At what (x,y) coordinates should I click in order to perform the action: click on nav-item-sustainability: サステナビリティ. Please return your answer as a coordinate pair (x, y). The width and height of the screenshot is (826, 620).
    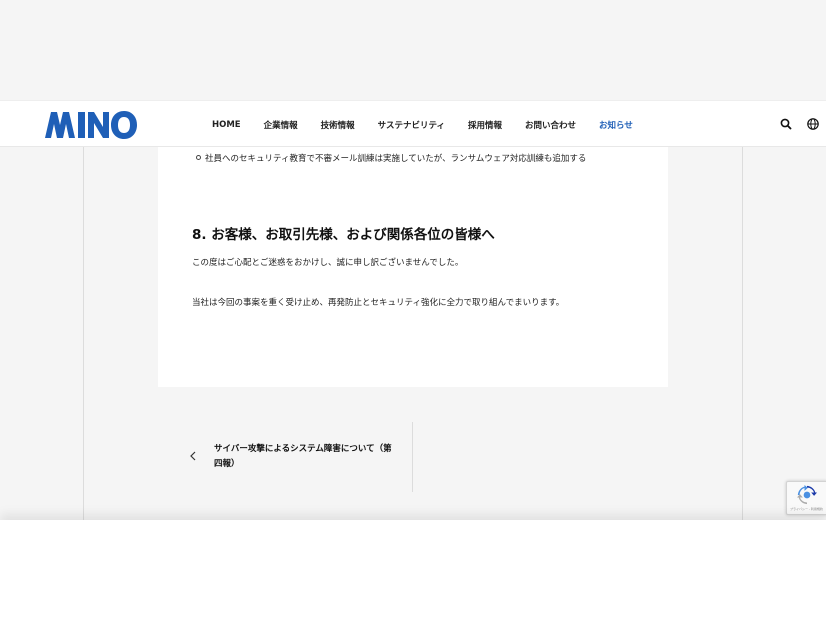
    Looking at the image, I should click on (411, 125).